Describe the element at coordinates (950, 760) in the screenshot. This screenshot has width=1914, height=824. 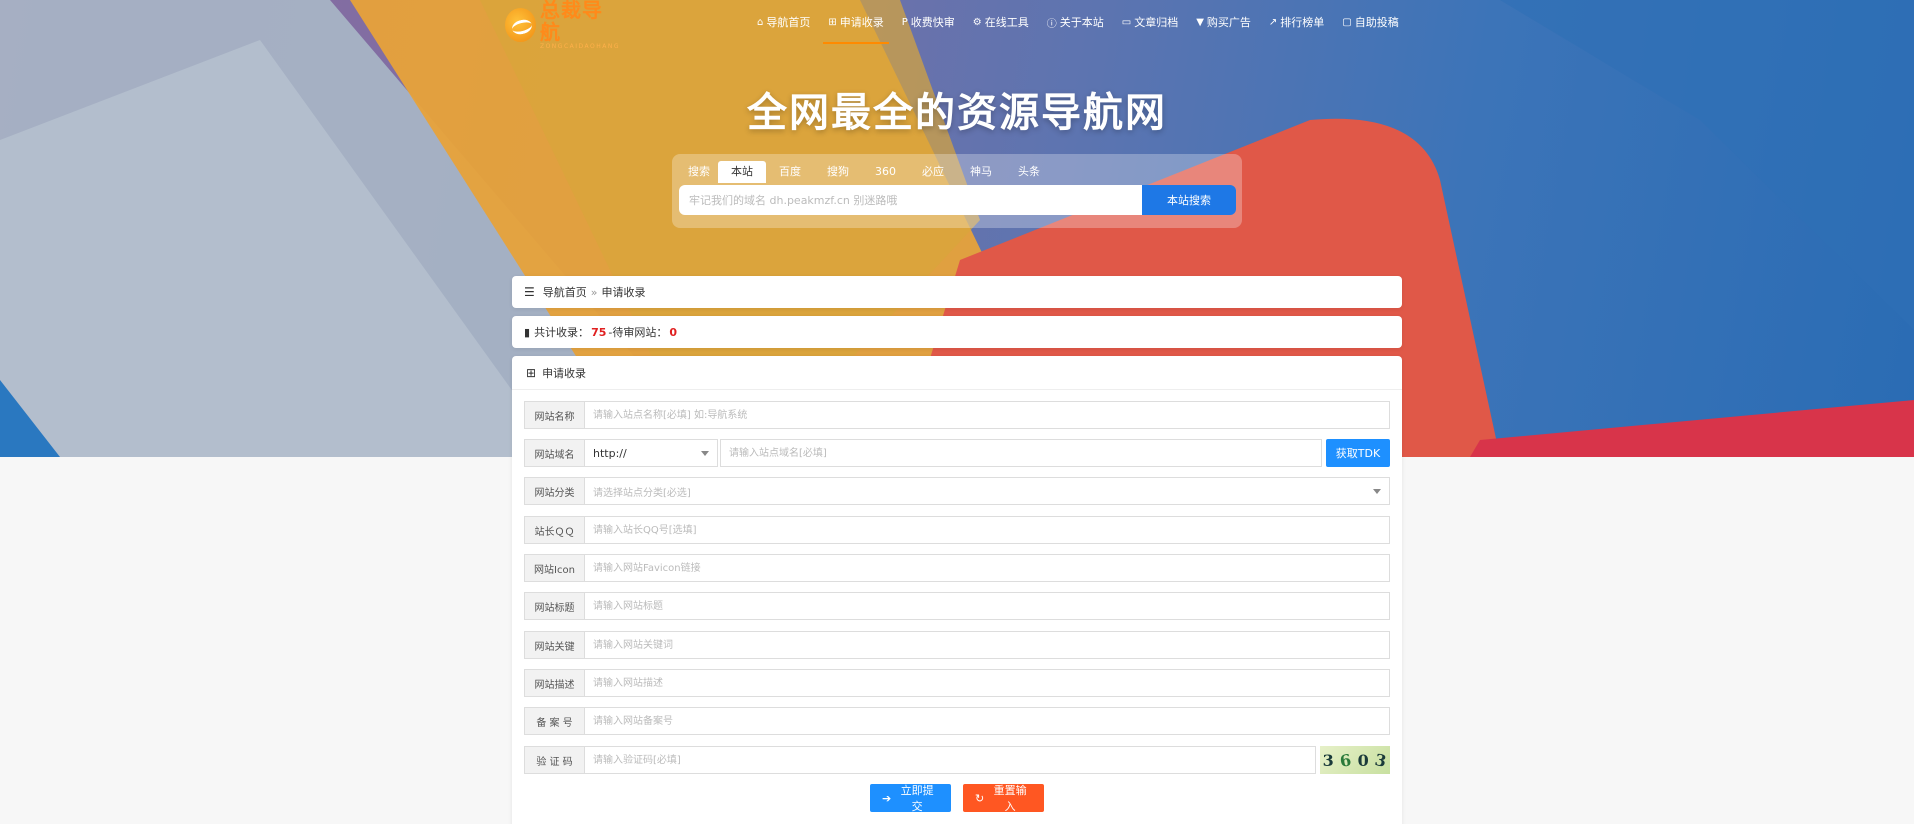
I see `captcha-input` at that location.